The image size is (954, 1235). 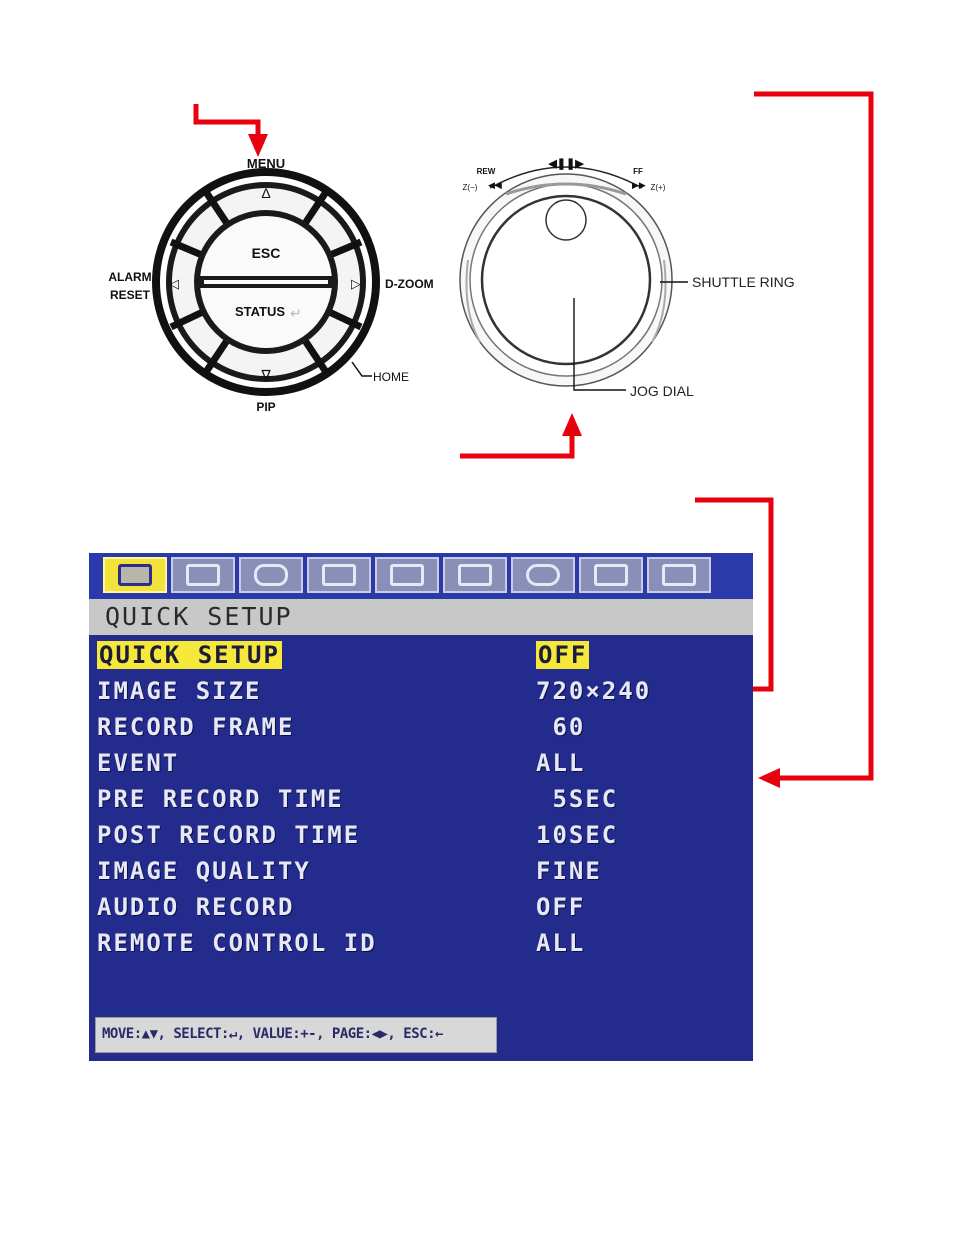 I want to click on home-leader, so click(x=361, y=369).